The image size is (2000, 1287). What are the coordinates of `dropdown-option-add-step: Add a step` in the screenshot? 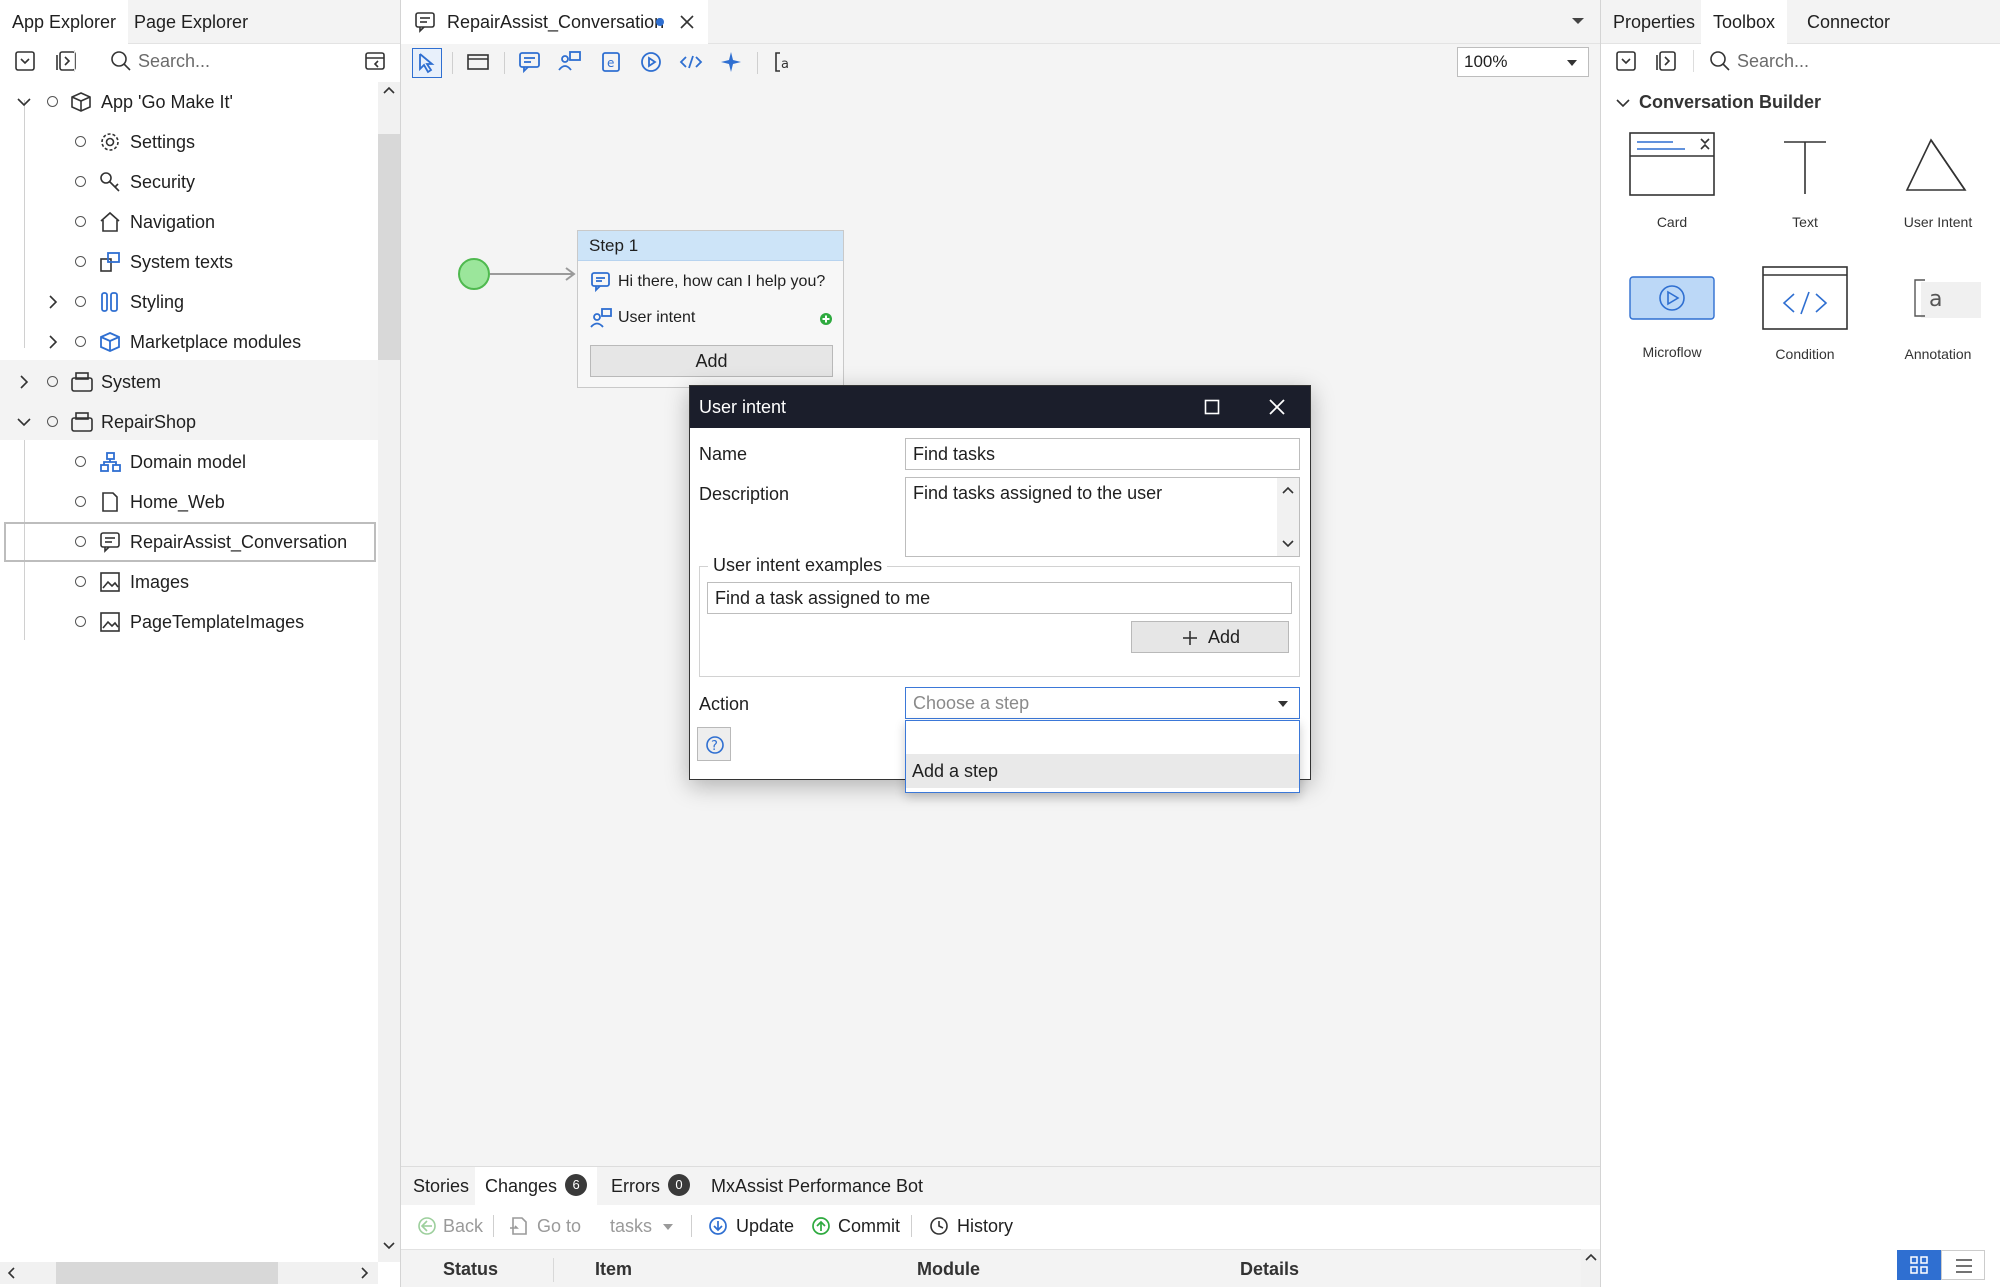 It's located at (1102, 771).